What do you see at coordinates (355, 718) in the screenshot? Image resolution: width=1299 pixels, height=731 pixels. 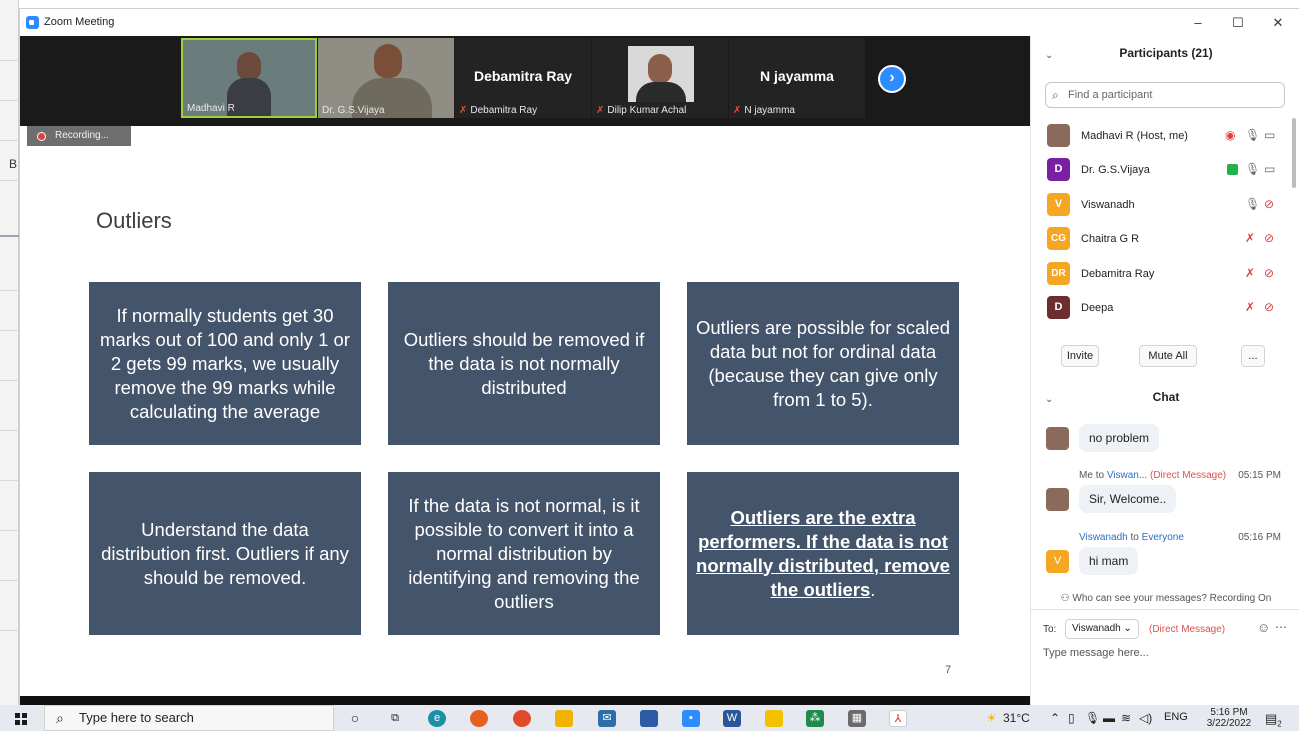 I see `cortana-icon: ○` at bounding box center [355, 718].